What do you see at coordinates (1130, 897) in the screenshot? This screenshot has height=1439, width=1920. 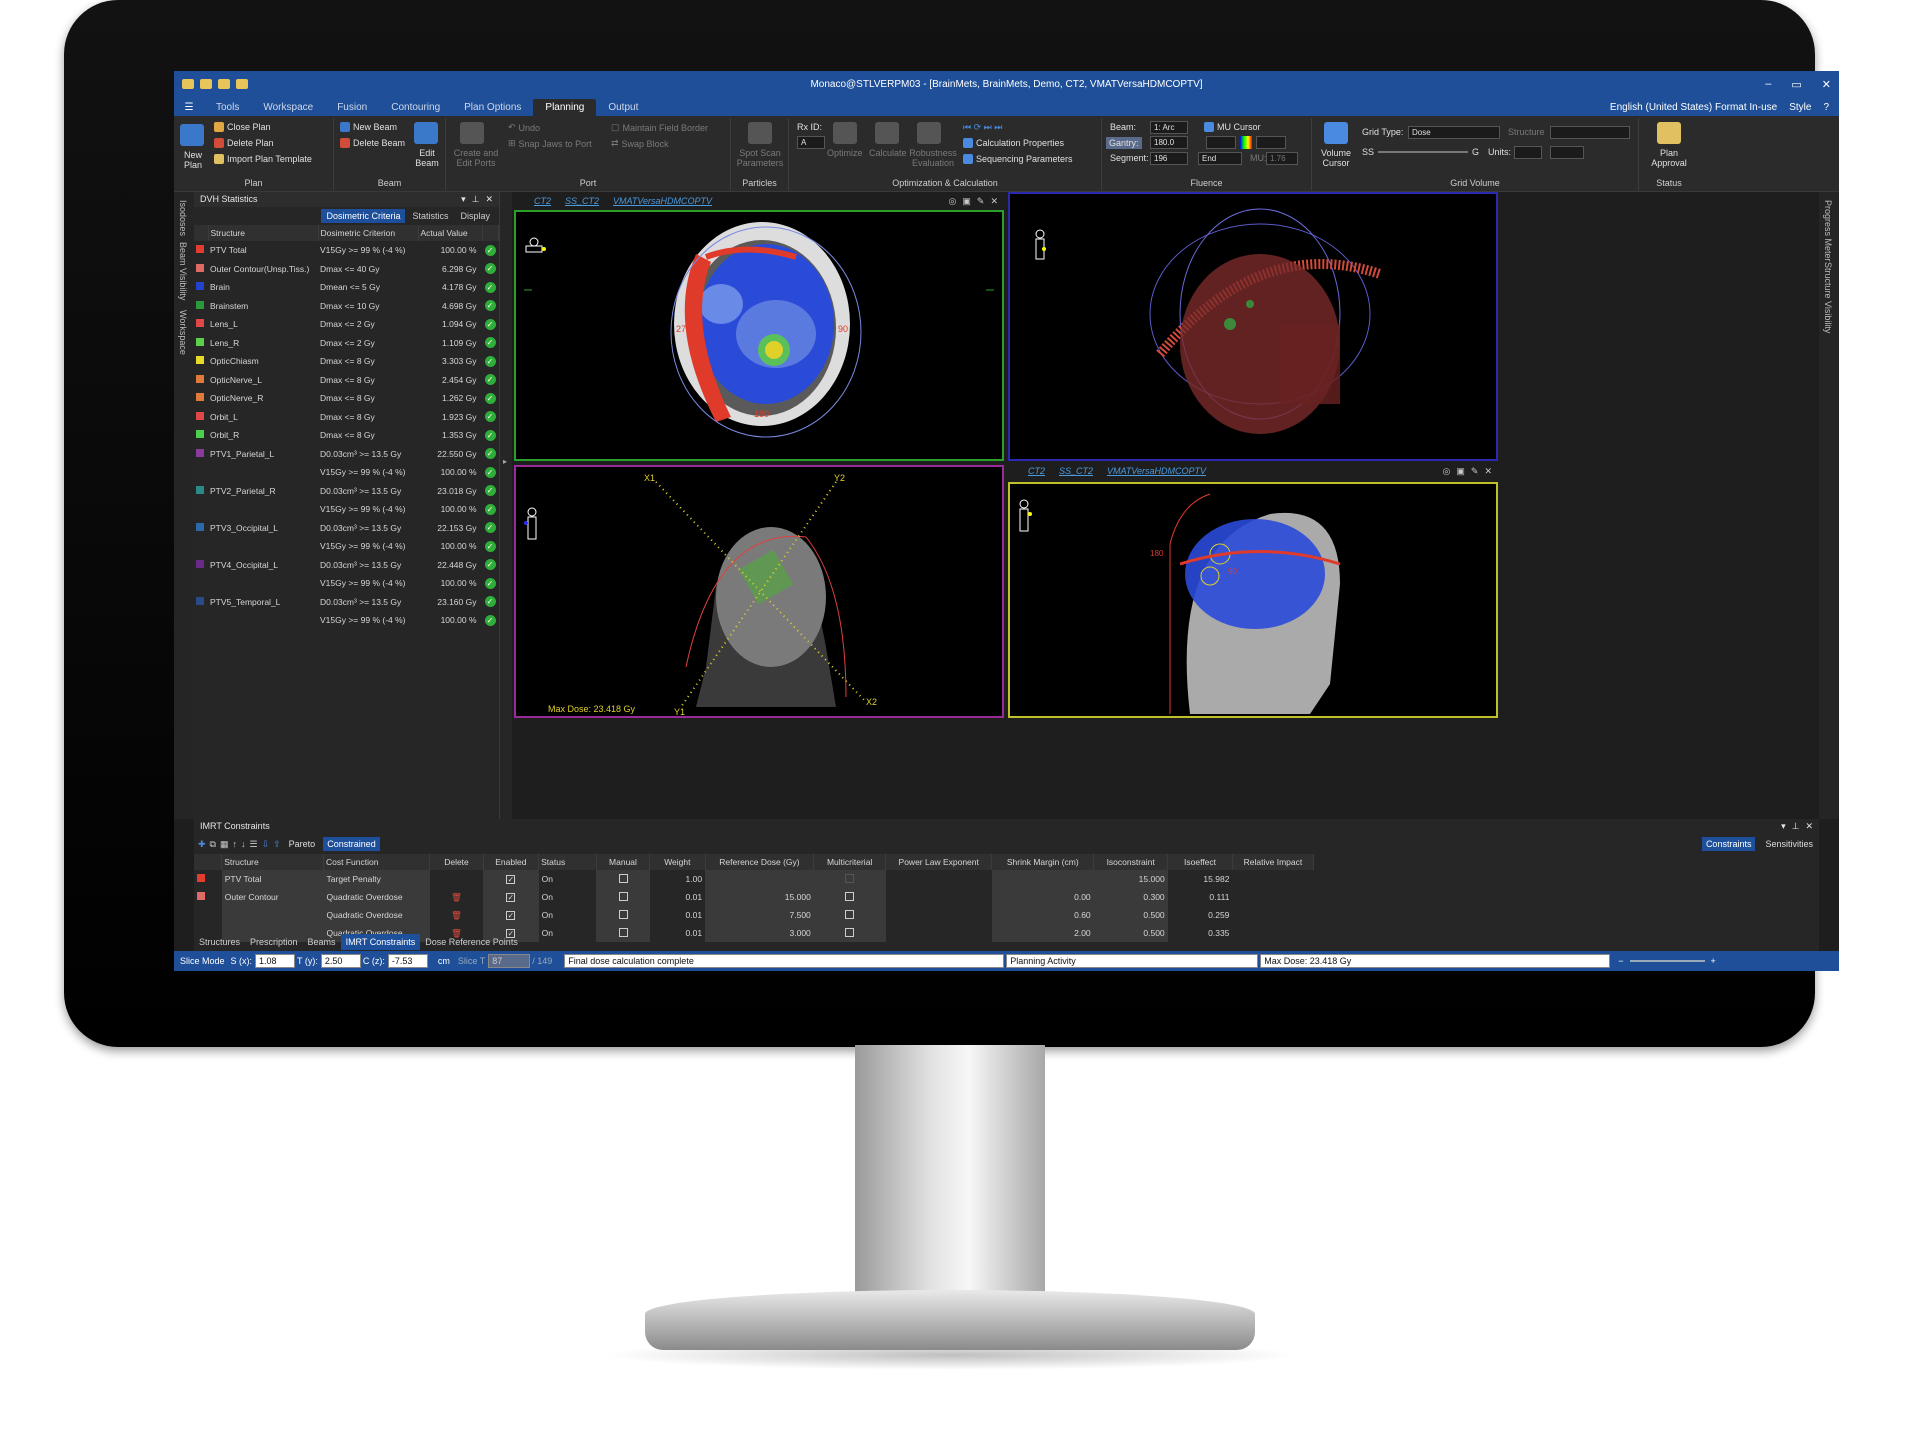 I see `isoconstraint: 0.300` at bounding box center [1130, 897].